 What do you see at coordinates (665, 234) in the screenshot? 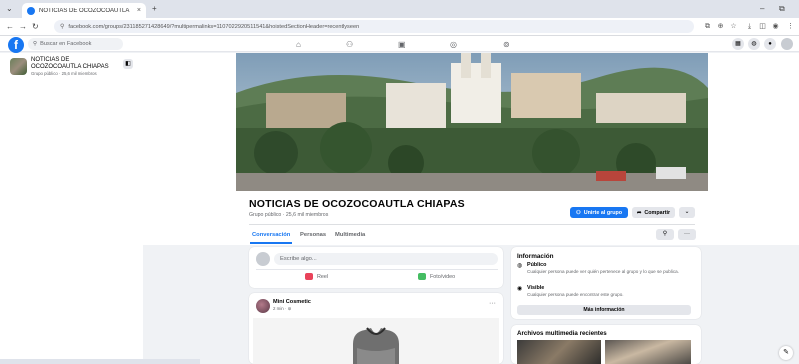
I see `group-search-icon: ⚲` at bounding box center [665, 234].